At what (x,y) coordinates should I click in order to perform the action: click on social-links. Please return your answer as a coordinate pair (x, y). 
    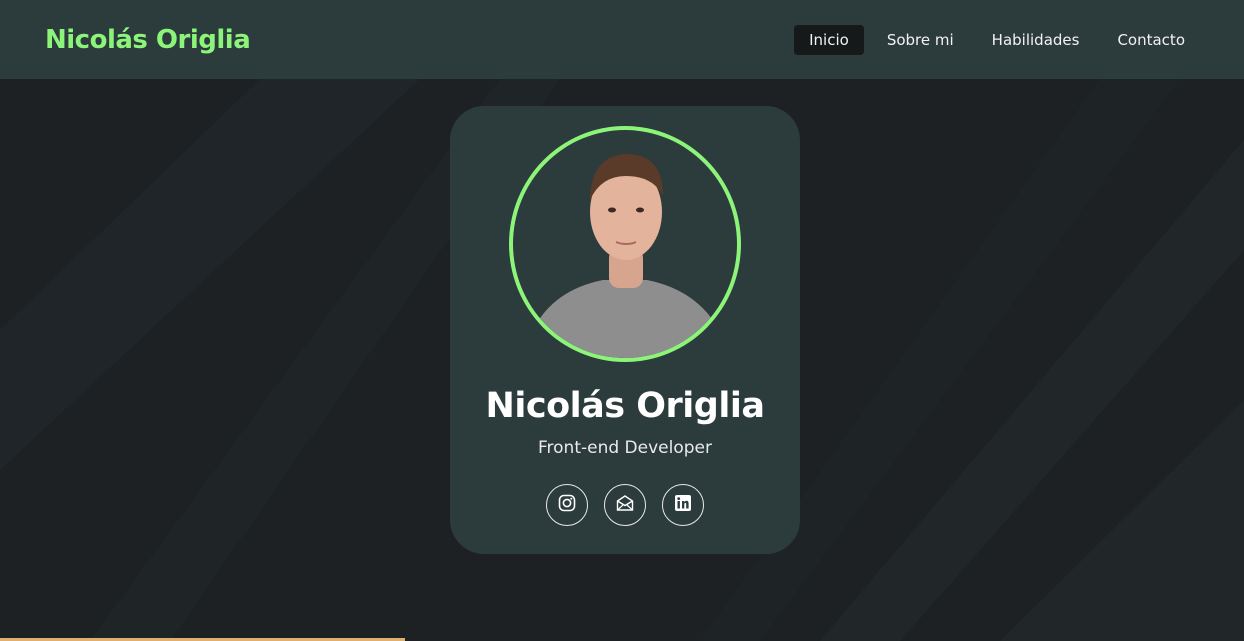
    Looking at the image, I should click on (625, 505).